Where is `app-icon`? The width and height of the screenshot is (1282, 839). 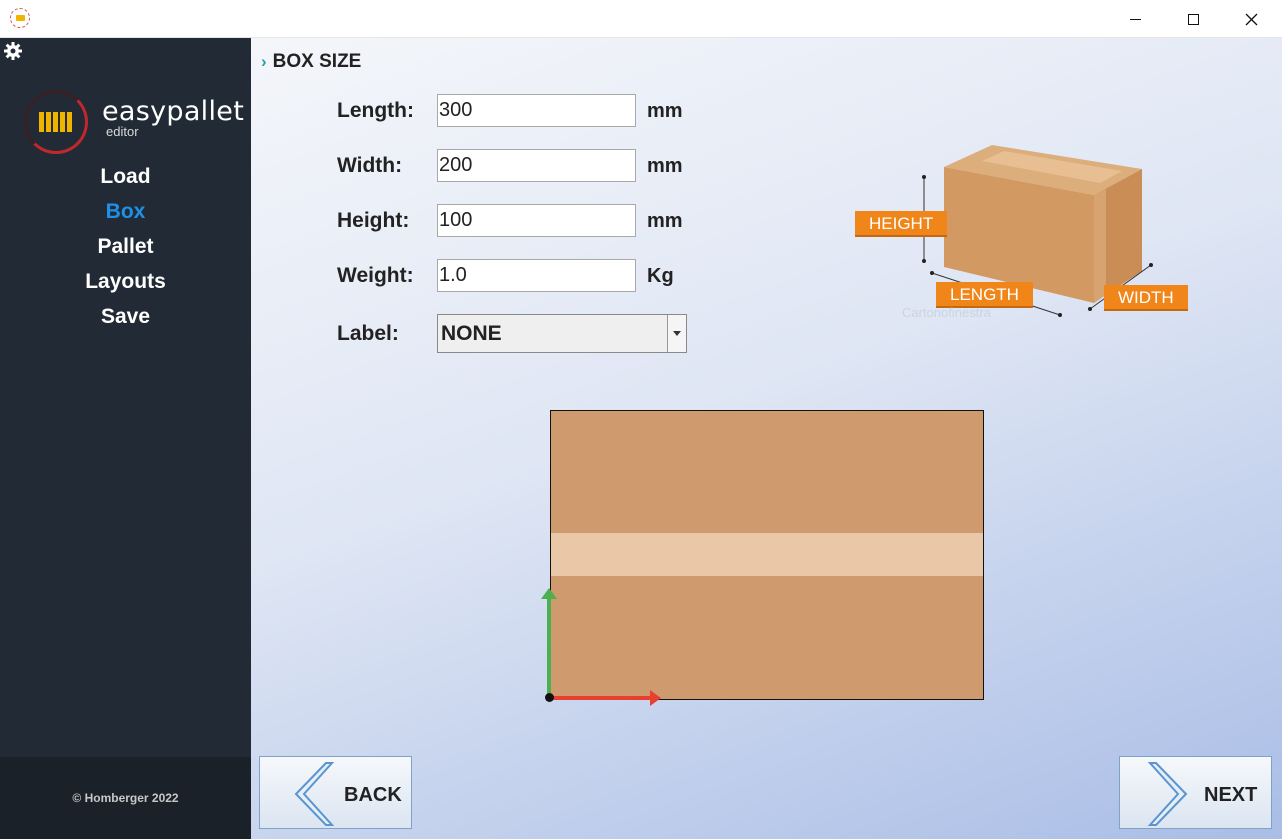 app-icon is located at coordinates (20, 18).